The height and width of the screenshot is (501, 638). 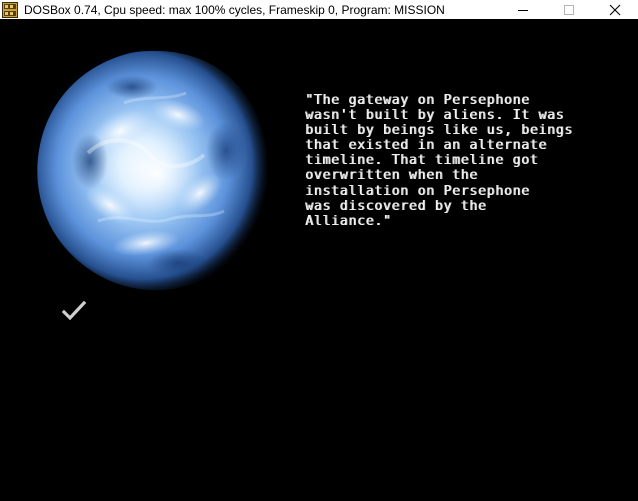 I want to click on maximize-button, so click(x=569, y=9).